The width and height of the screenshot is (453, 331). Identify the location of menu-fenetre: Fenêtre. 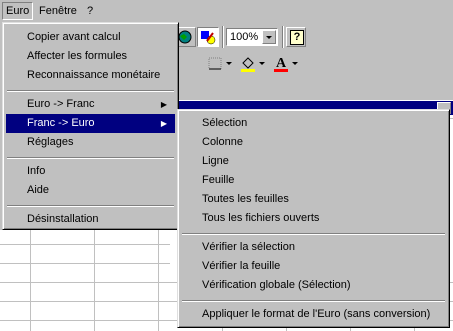
(58, 11).